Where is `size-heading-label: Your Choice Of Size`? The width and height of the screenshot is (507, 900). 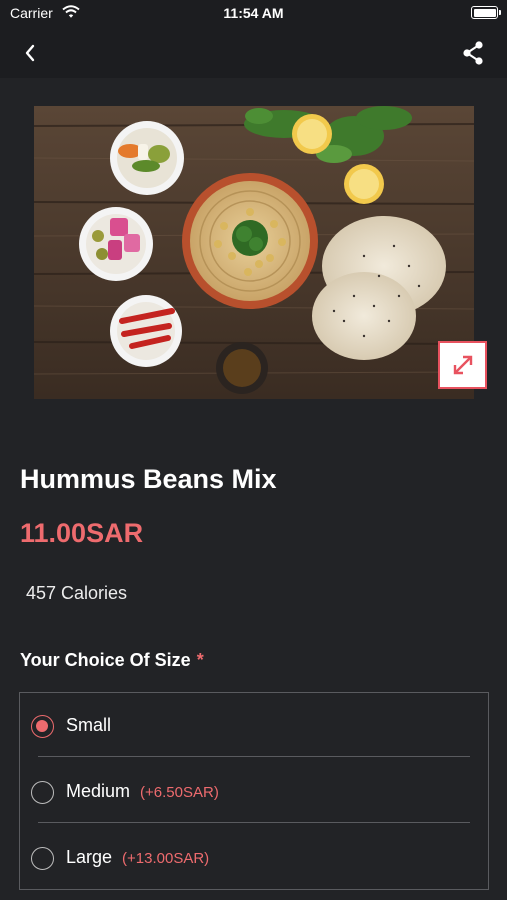
size-heading-label: Your Choice Of Size is located at coordinates (105, 660).